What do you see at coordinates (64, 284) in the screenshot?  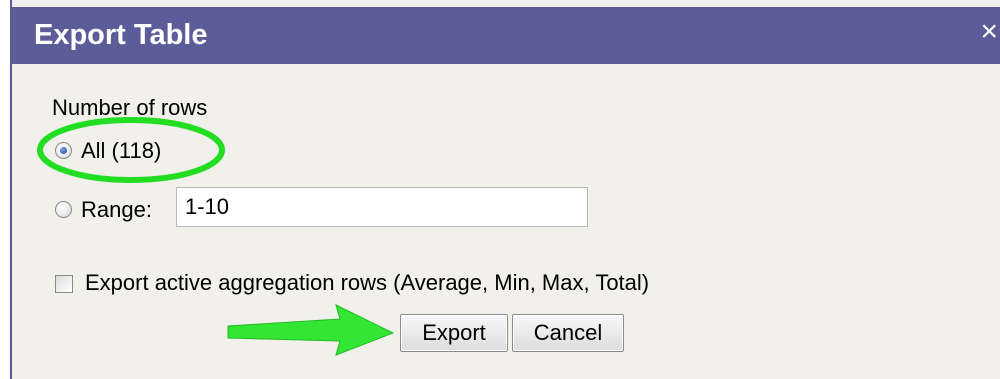 I see `aggregation-checkbox` at bounding box center [64, 284].